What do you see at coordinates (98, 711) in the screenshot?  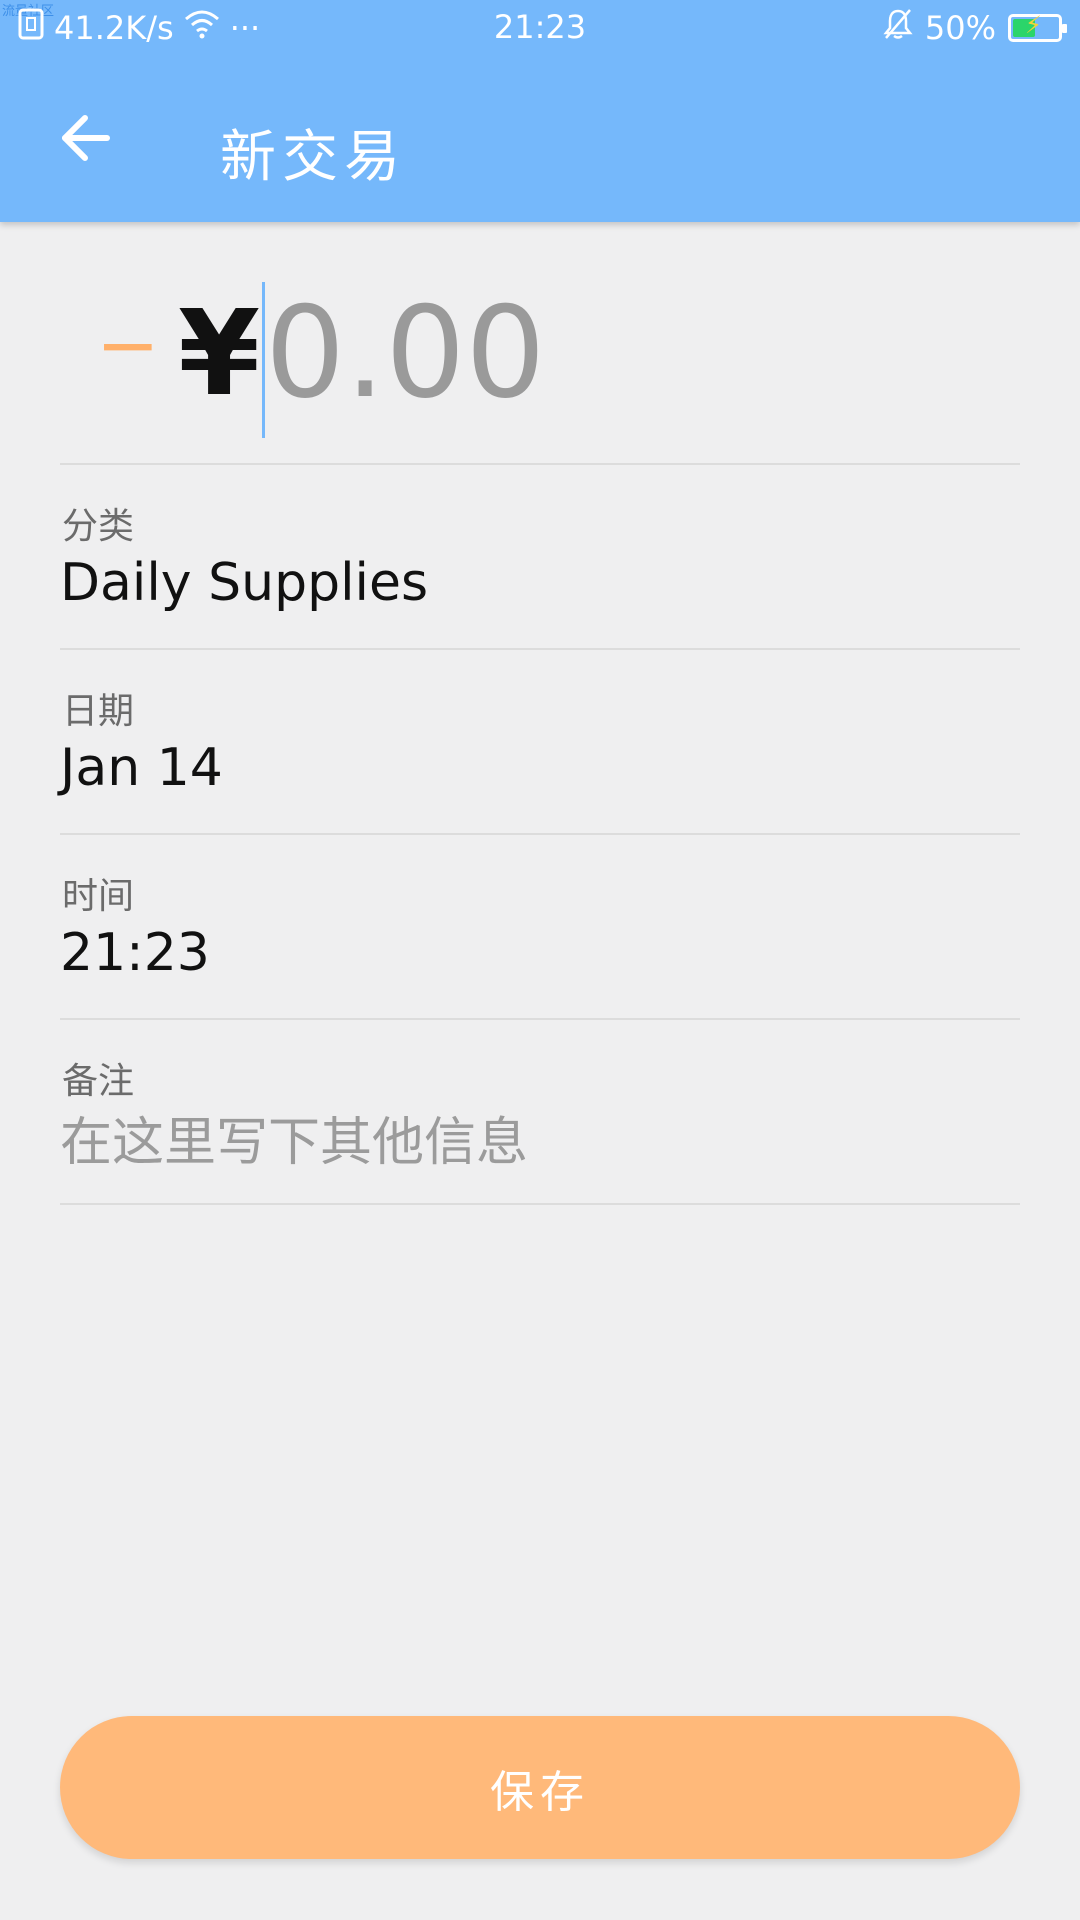 I see `date-label: 日期` at bounding box center [98, 711].